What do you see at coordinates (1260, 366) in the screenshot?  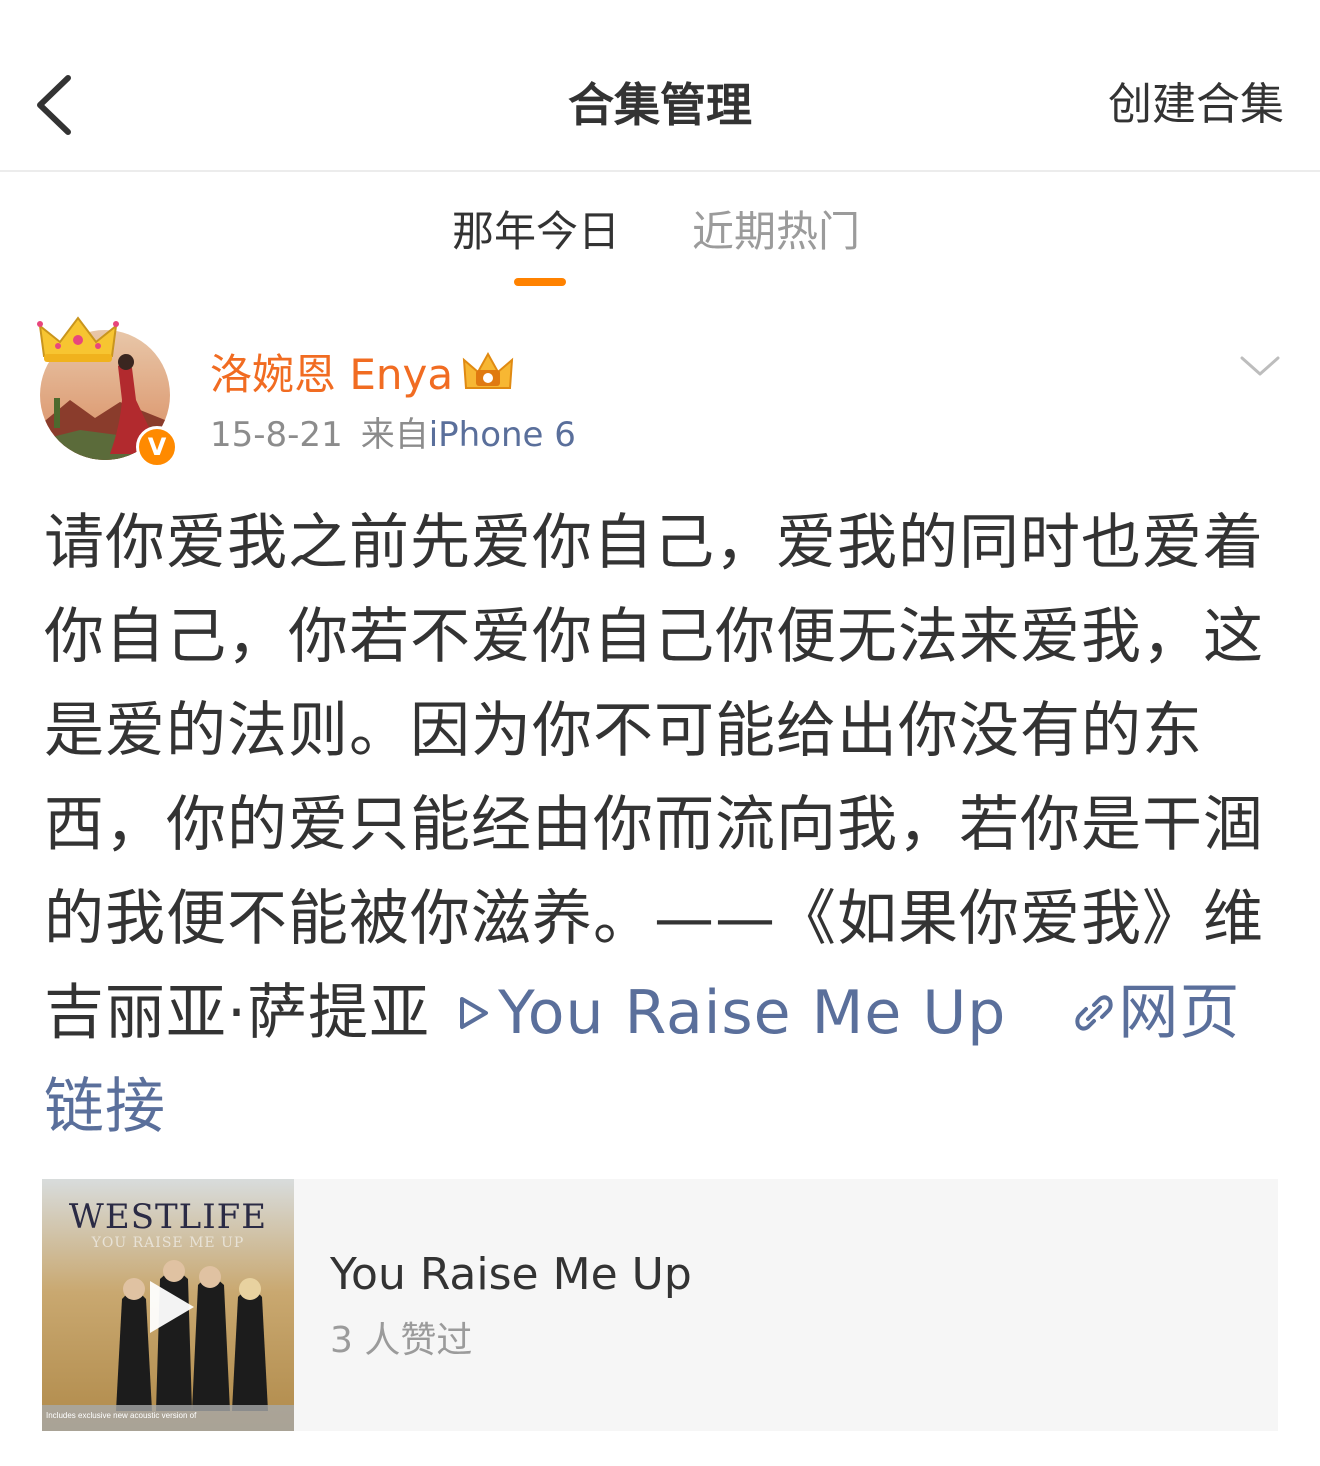 I see `chevron-down-icon` at bounding box center [1260, 366].